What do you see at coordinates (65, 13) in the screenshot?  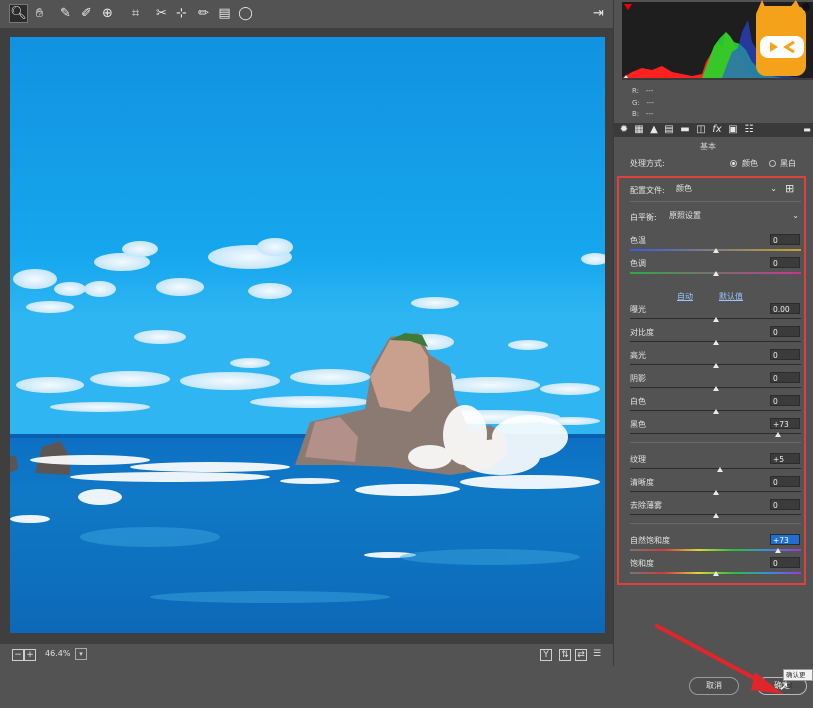 I see `eyedropper-icon: ✎` at bounding box center [65, 13].